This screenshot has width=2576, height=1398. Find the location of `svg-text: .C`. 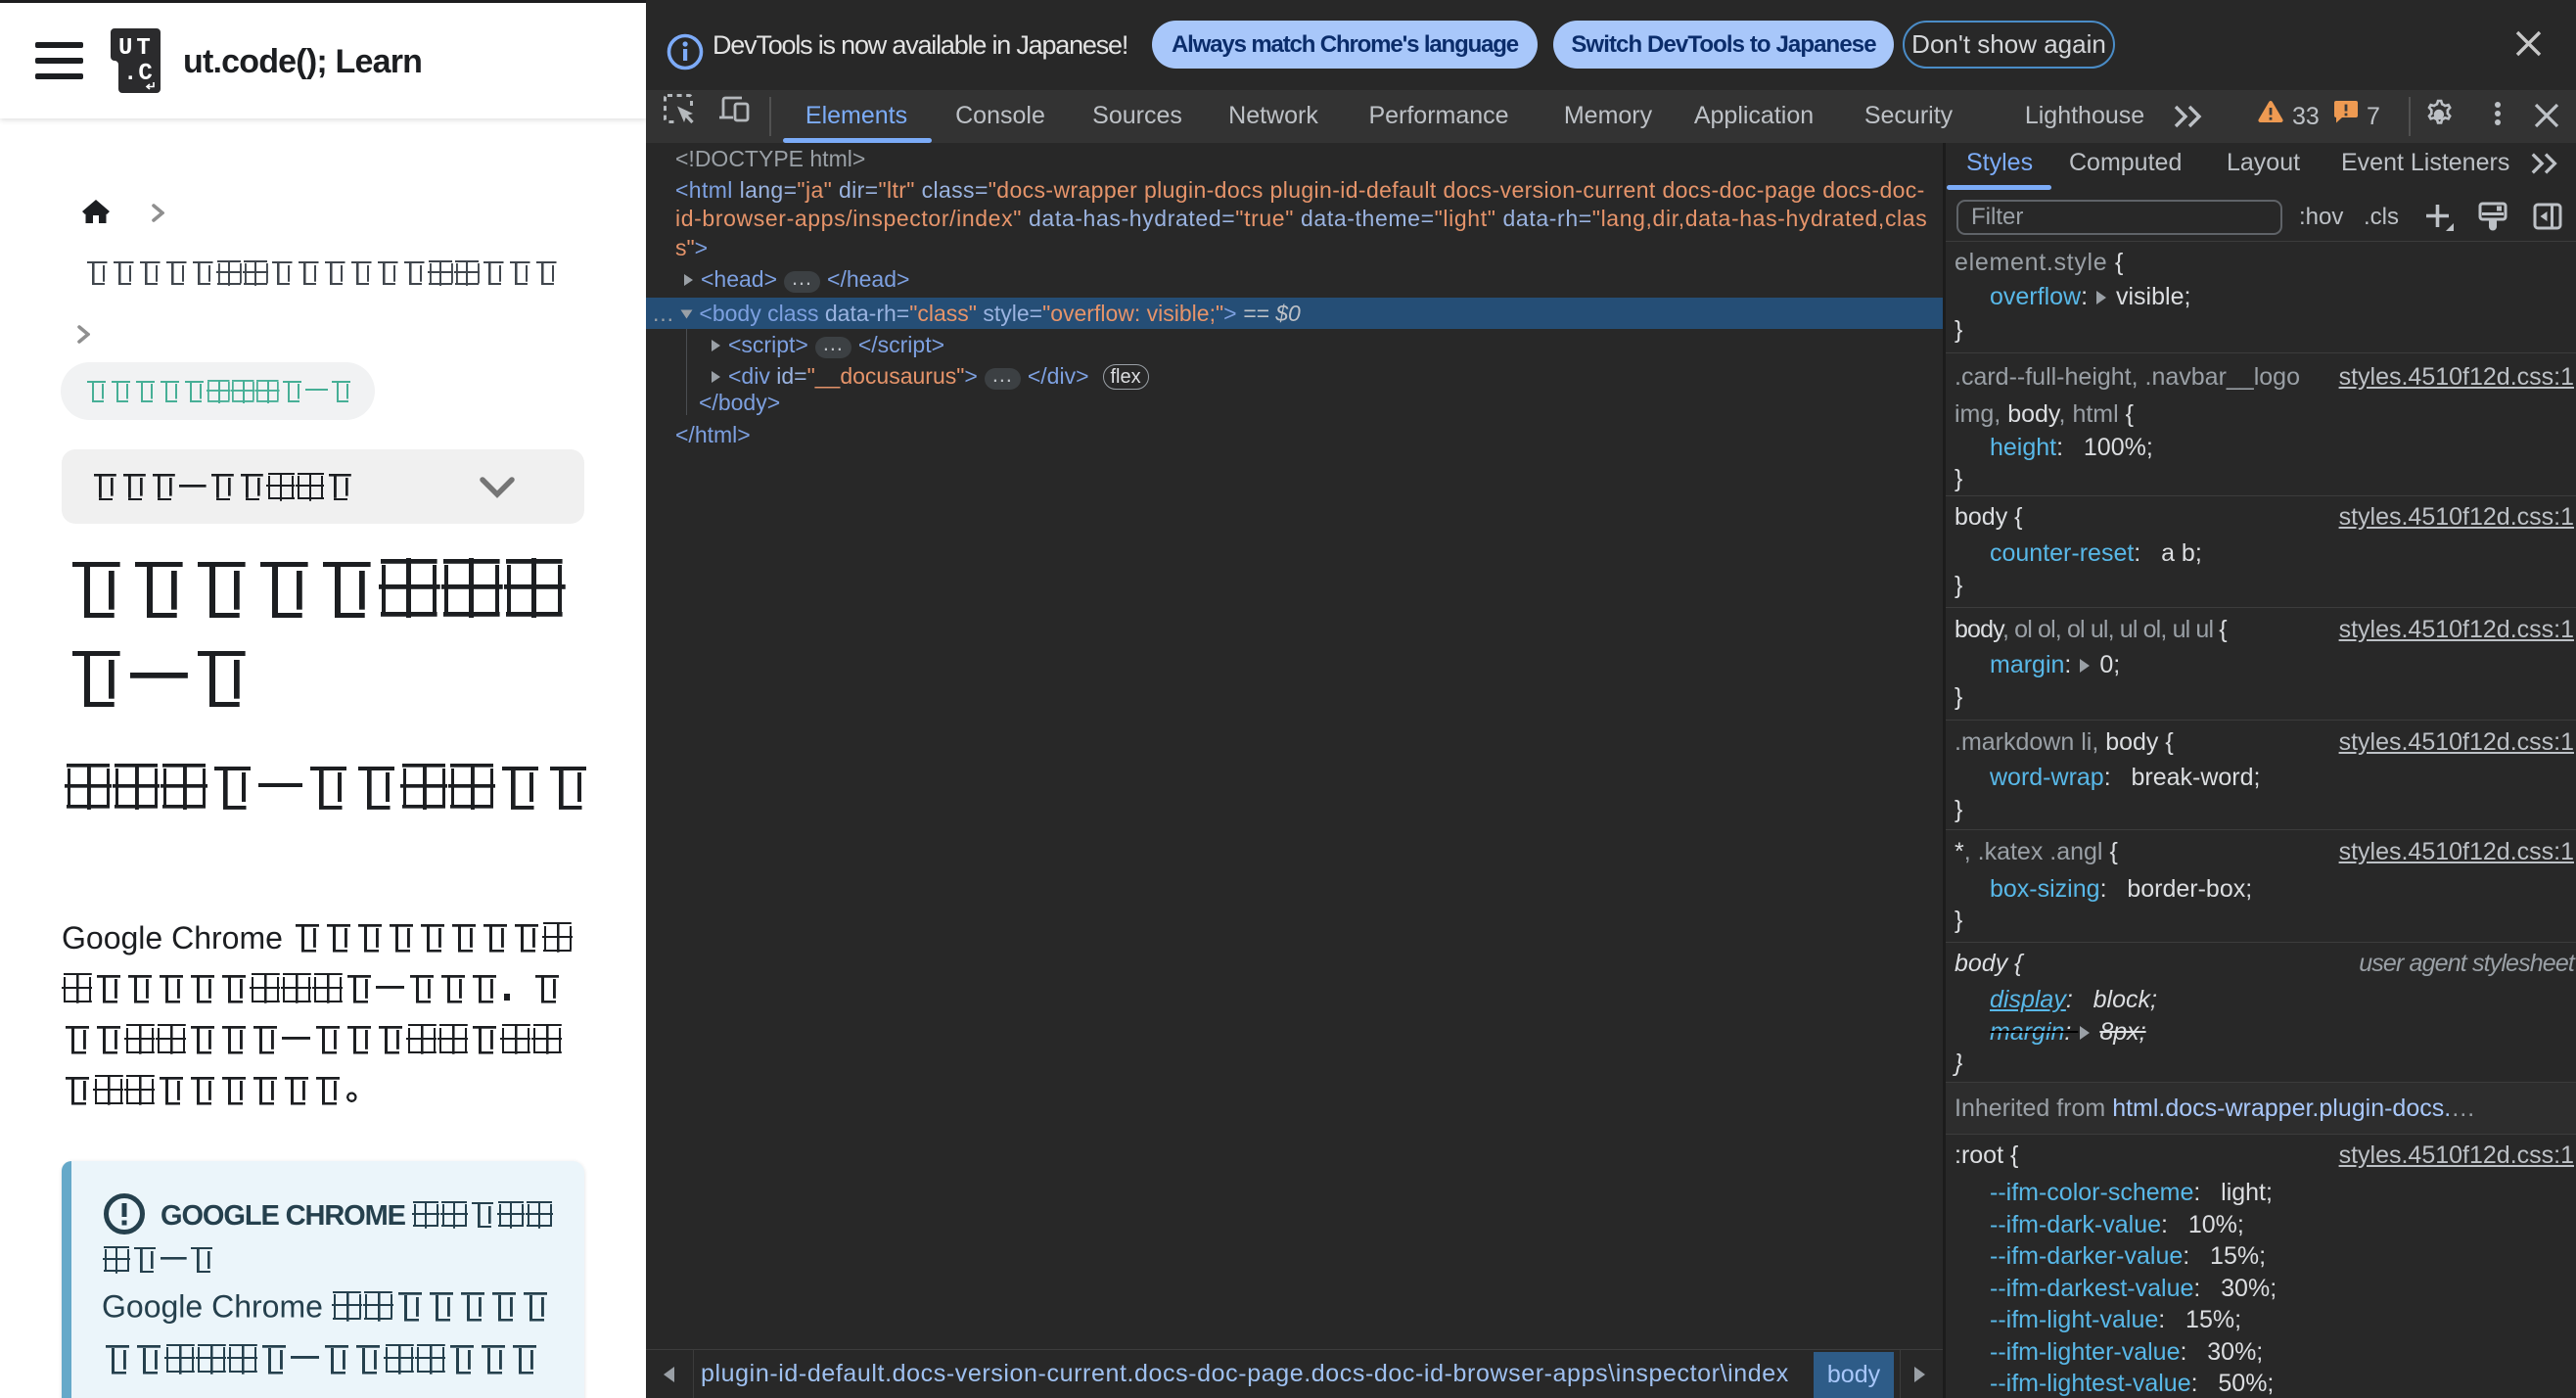

svg-text: .C is located at coordinates (138, 74).